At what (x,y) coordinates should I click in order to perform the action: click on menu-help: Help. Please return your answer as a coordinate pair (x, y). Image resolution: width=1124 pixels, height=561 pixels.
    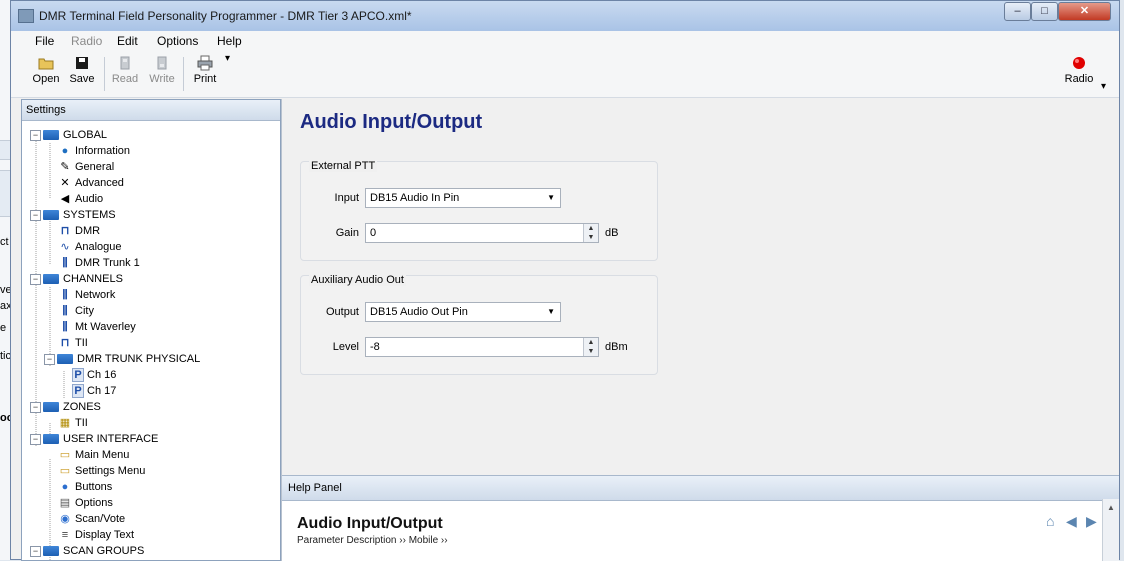
    Looking at the image, I should click on (229, 41).